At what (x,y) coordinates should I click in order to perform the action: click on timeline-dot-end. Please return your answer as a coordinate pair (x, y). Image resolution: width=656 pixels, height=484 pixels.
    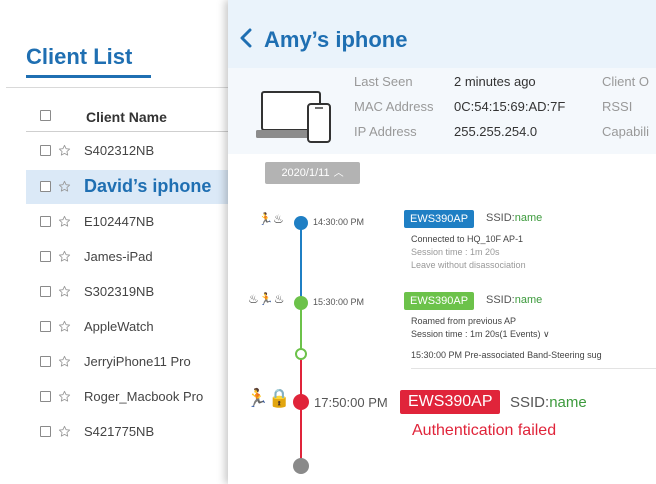
    Looking at the image, I should click on (301, 466).